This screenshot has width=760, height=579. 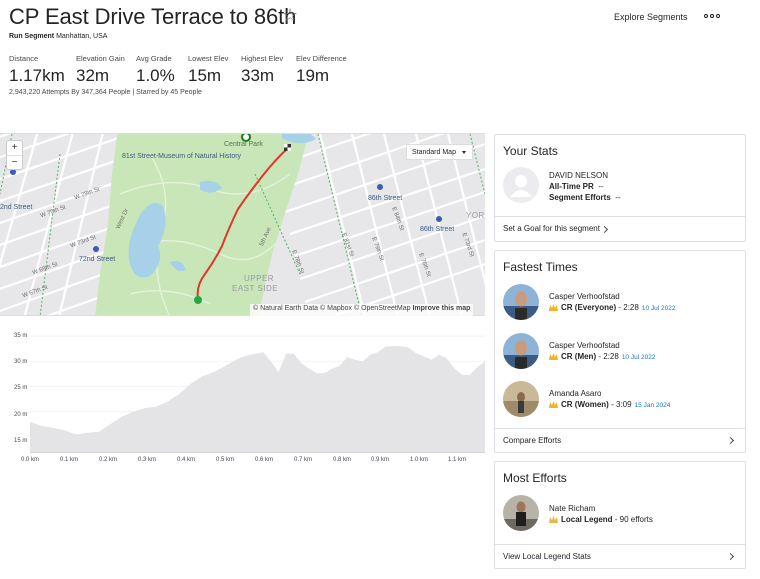 What do you see at coordinates (262, 58) in the screenshot?
I see `stat-label: Highest Elev` at bounding box center [262, 58].